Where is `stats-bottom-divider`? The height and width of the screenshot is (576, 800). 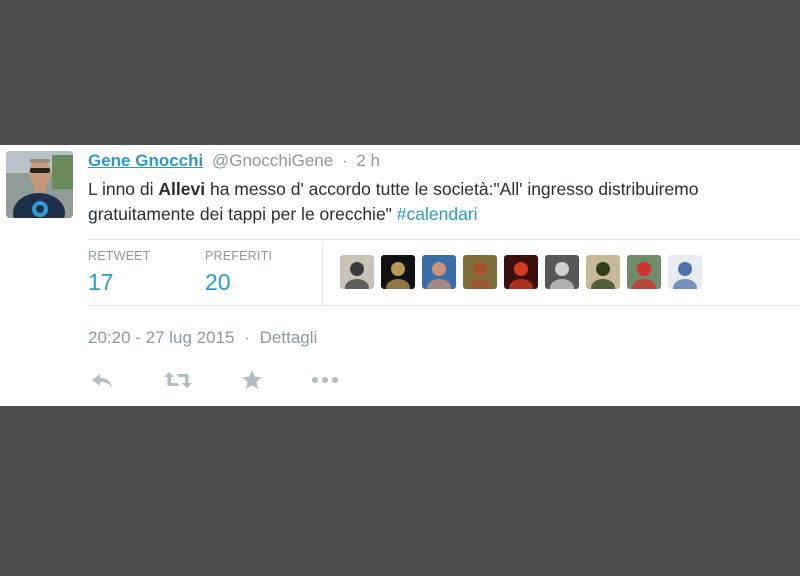
stats-bottom-divider is located at coordinates (444, 305).